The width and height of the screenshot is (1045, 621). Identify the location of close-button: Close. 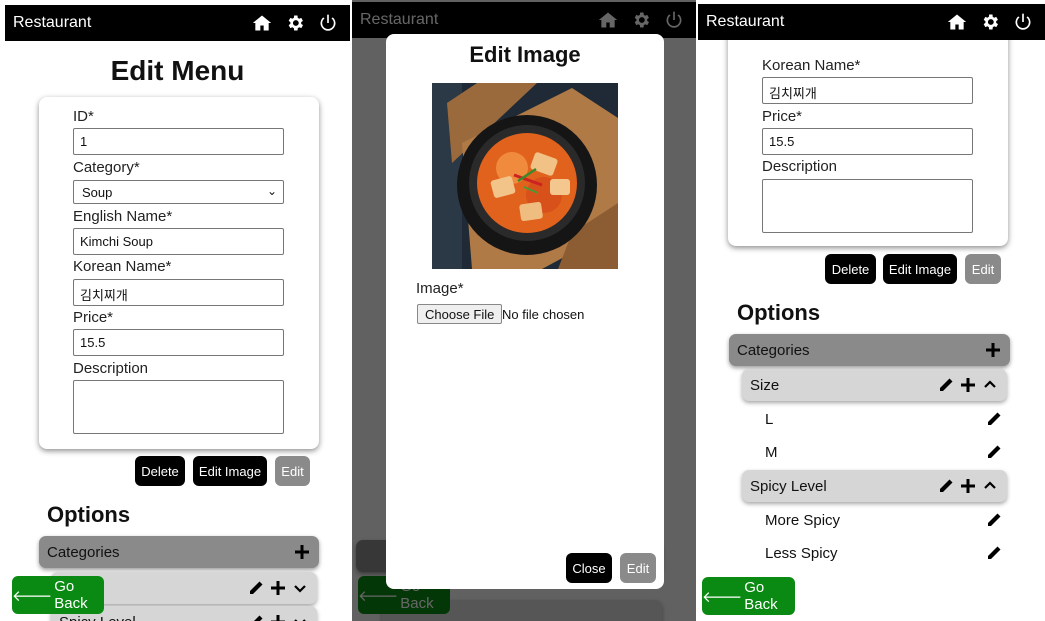
(589, 568).